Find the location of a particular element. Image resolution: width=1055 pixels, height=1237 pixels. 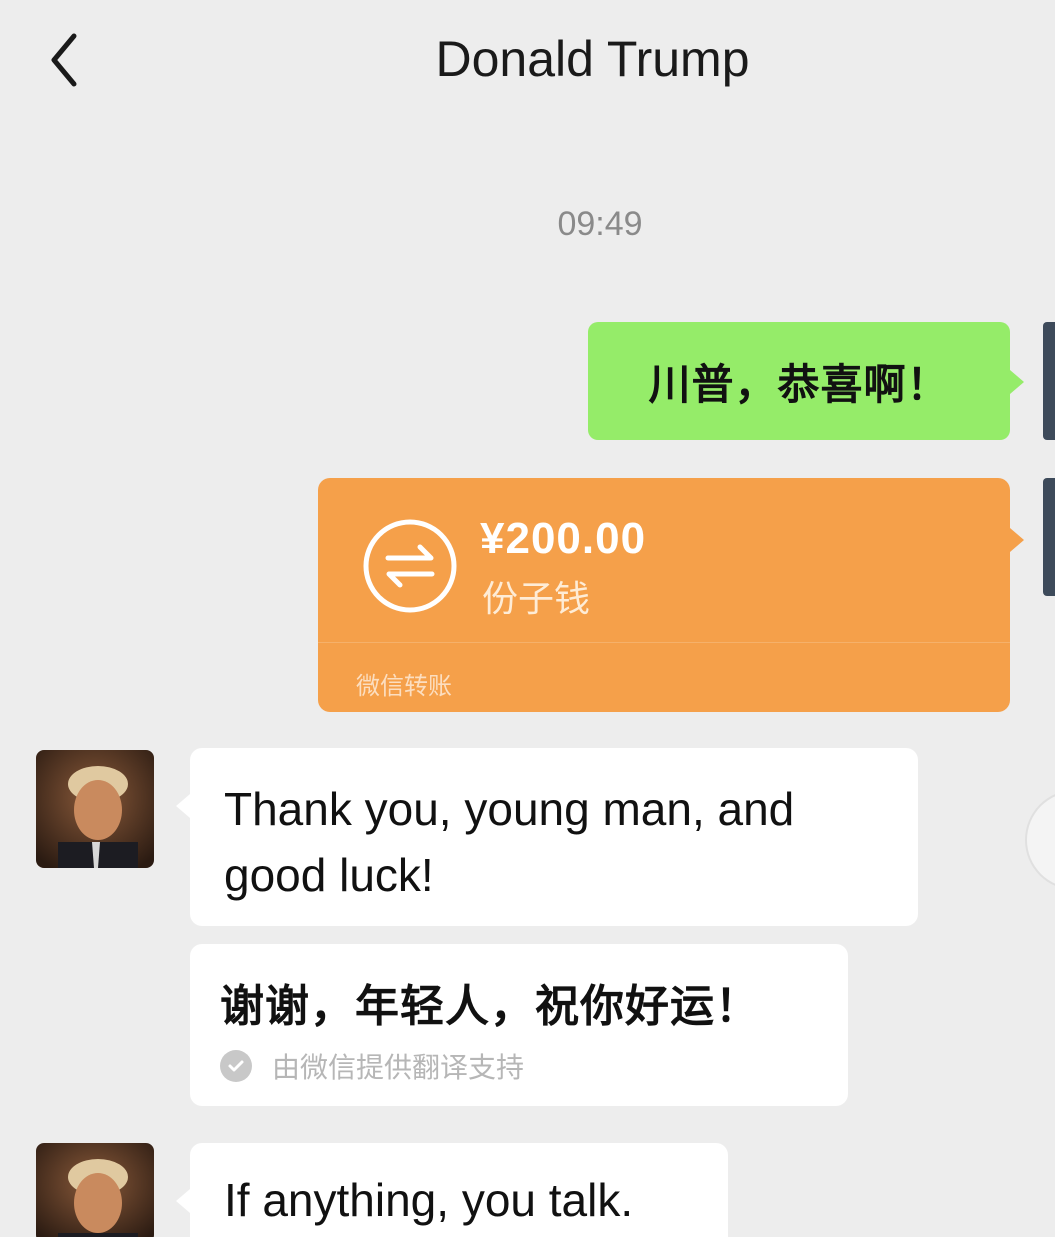

translated-text: 谢谢，年轻人，祝你好运！ is located at coordinates (490, 1006).